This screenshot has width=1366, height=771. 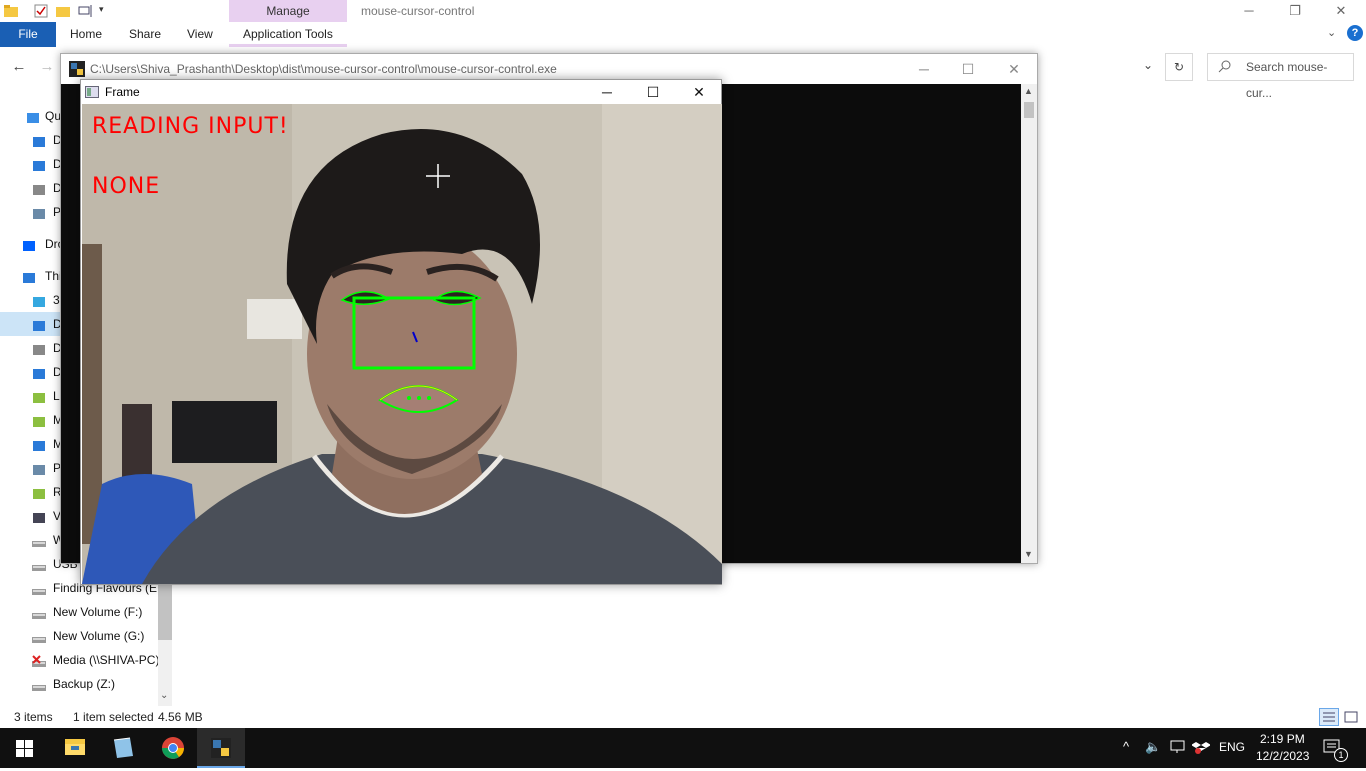 I want to click on close-button: ✕, so click(x=1341, y=11).